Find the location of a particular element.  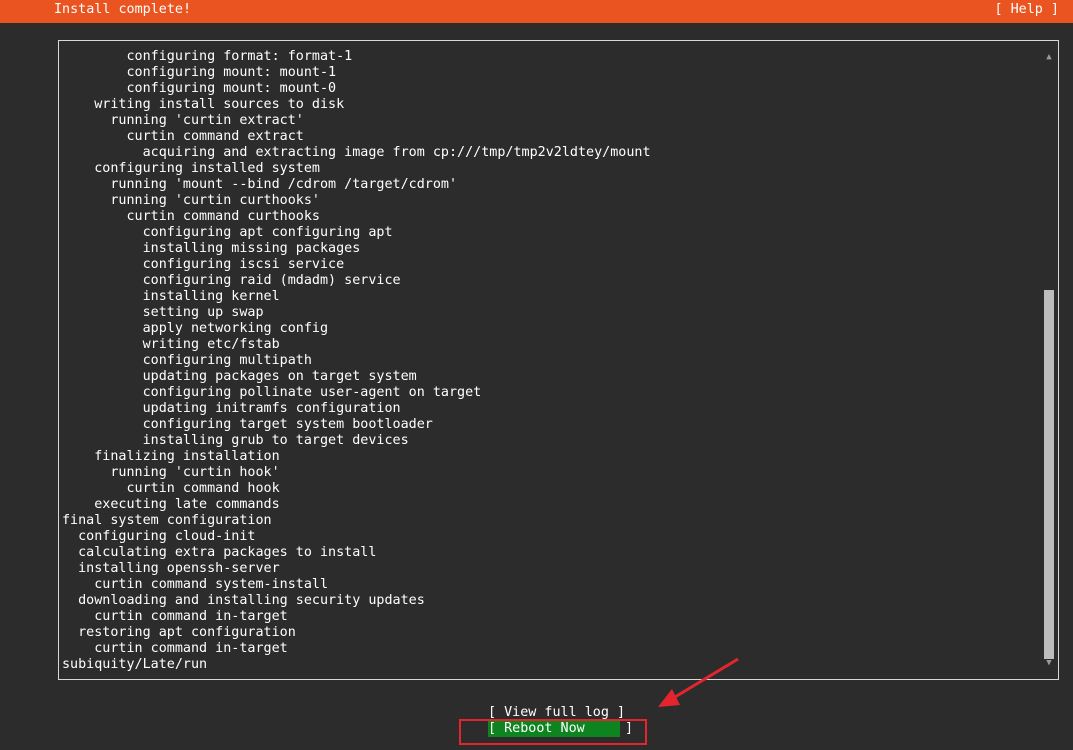

log-line: running 'curtin extract' is located at coordinates (183, 120).